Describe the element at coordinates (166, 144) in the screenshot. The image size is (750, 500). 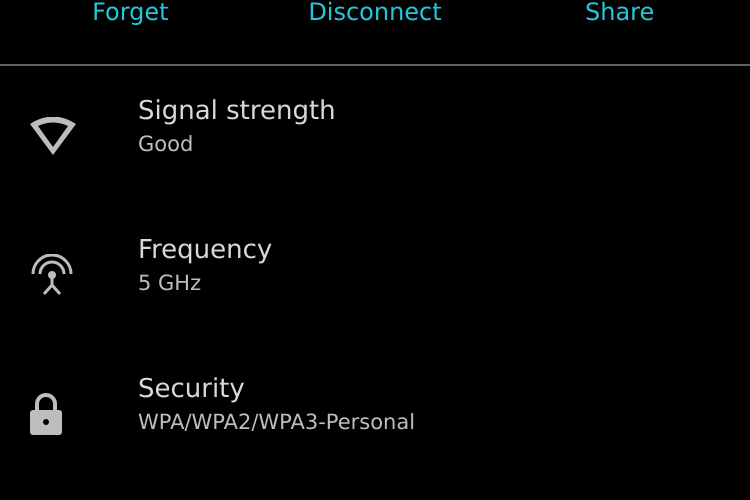
I see `detail-value: Good` at that location.